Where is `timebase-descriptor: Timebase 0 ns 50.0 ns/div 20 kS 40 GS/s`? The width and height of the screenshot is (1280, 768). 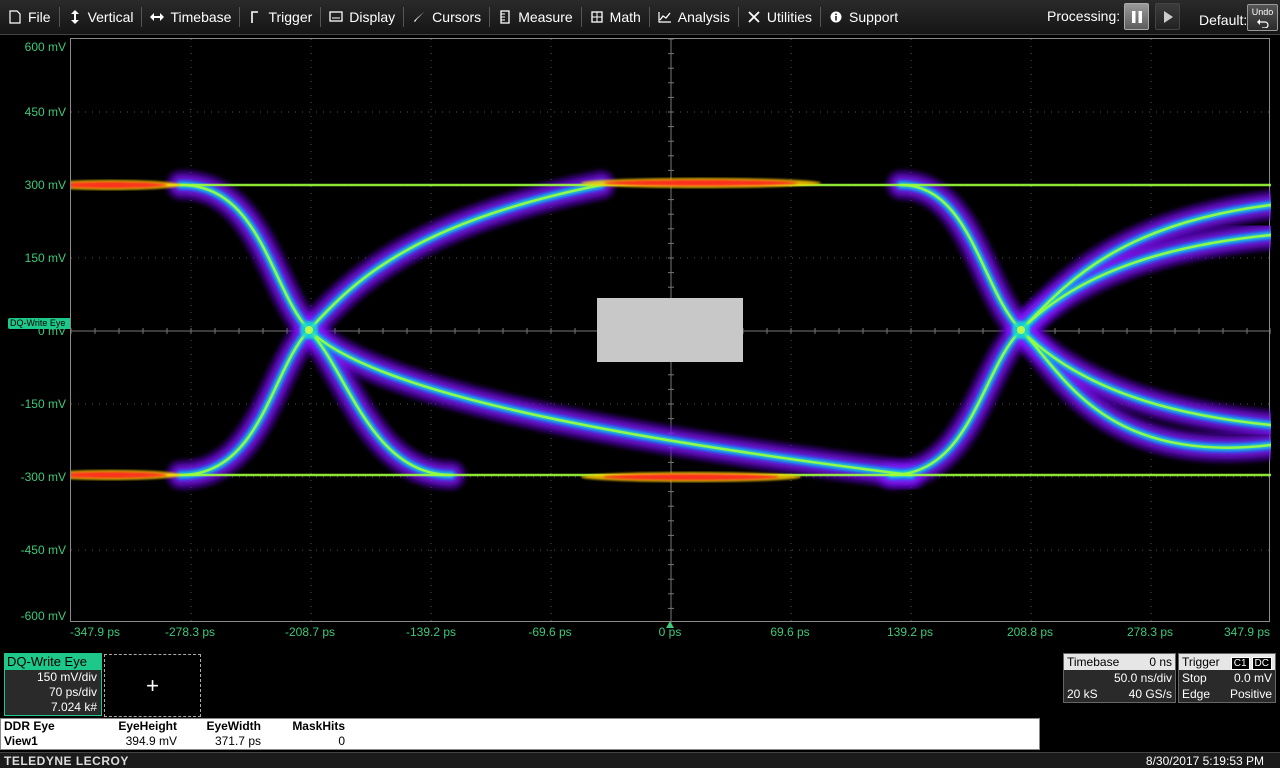
timebase-descriptor: Timebase 0 ns 50.0 ns/div 20 kS 40 GS/s is located at coordinates (1119, 678).